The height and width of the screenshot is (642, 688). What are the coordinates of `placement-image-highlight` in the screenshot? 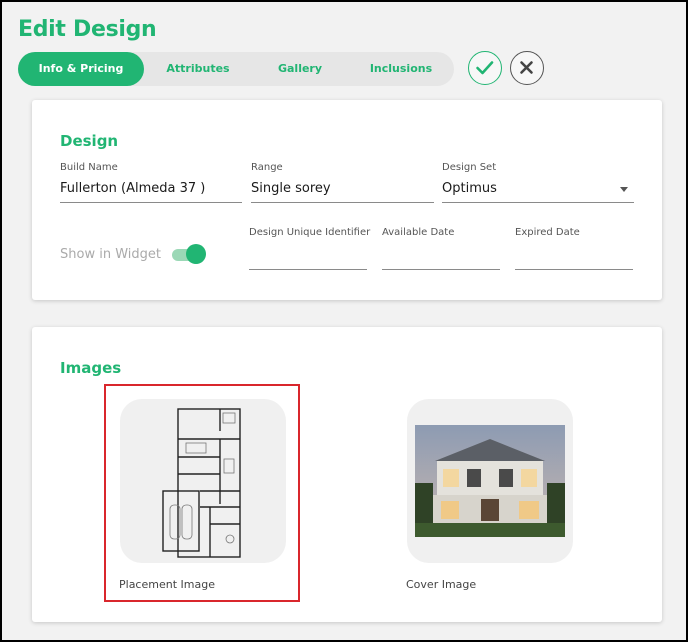 It's located at (202, 493).